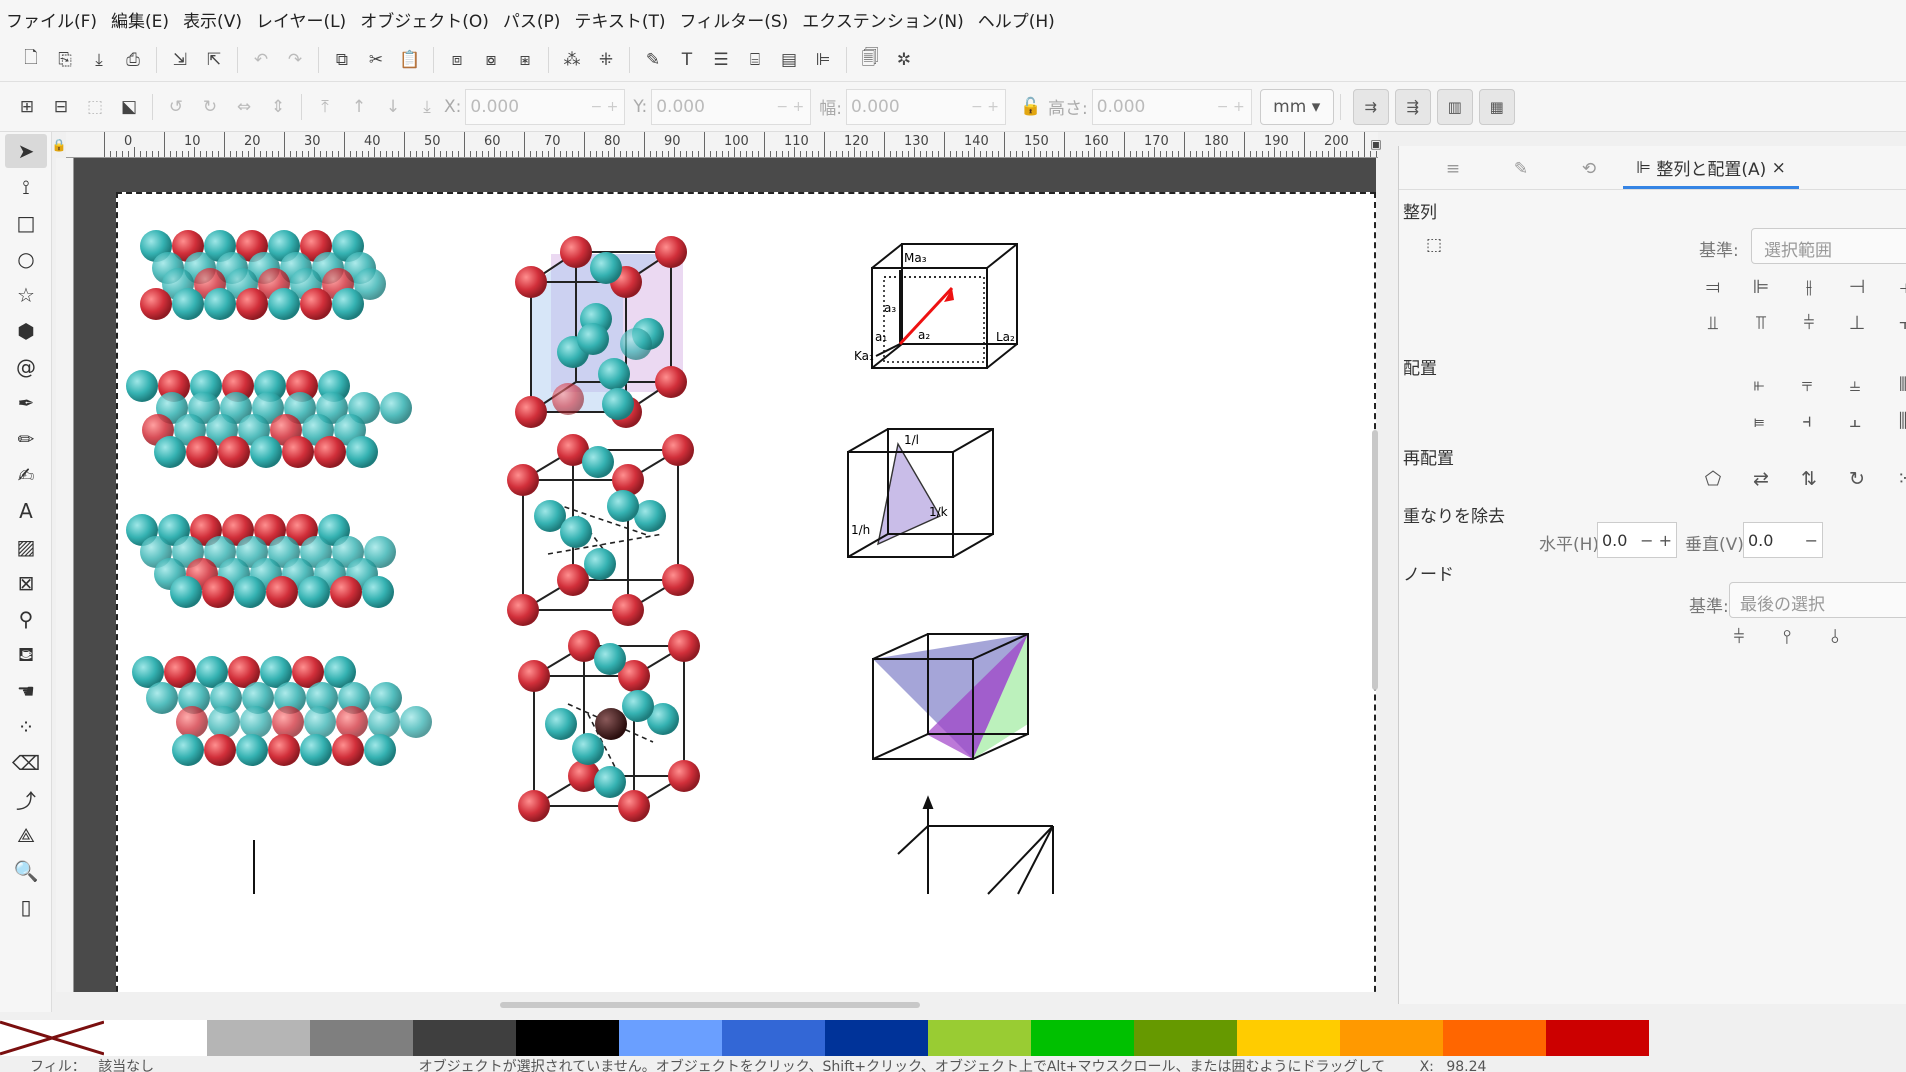  What do you see at coordinates (65, 575) in the screenshot?
I see `vertical-ruler` at bounding box center [65, 575].